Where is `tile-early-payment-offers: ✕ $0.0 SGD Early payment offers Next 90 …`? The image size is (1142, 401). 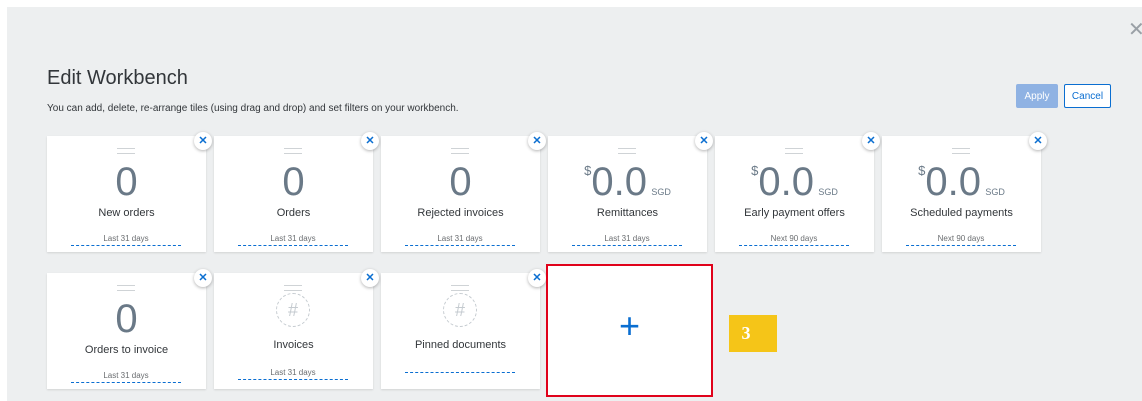
tile-early-payment-offers: ✕ $0.0 SGD Early payment offers Next 90 … is located at coordinates (797, 192).